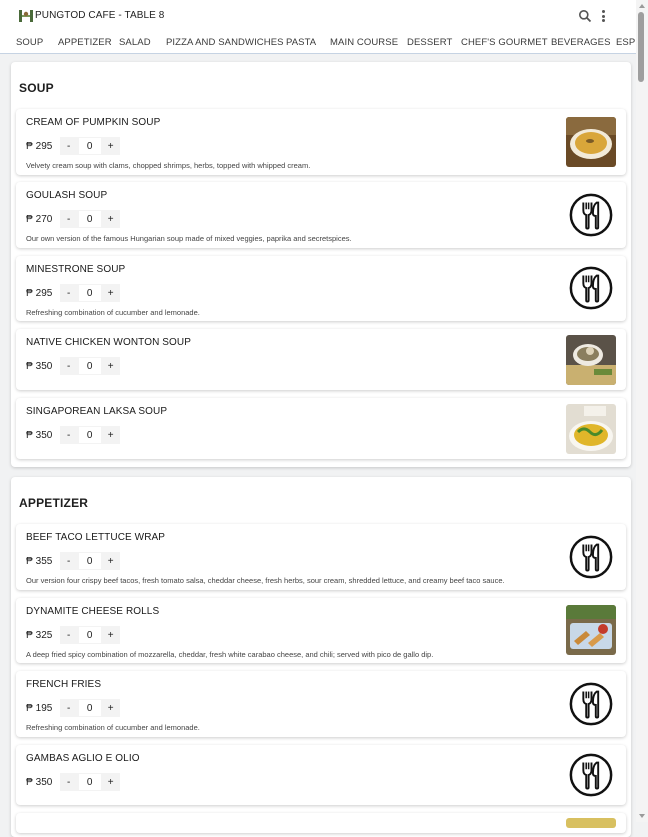  Describe the element at coordinates (44, 635) in the screenshot. I see `item-price: 325` at that location.